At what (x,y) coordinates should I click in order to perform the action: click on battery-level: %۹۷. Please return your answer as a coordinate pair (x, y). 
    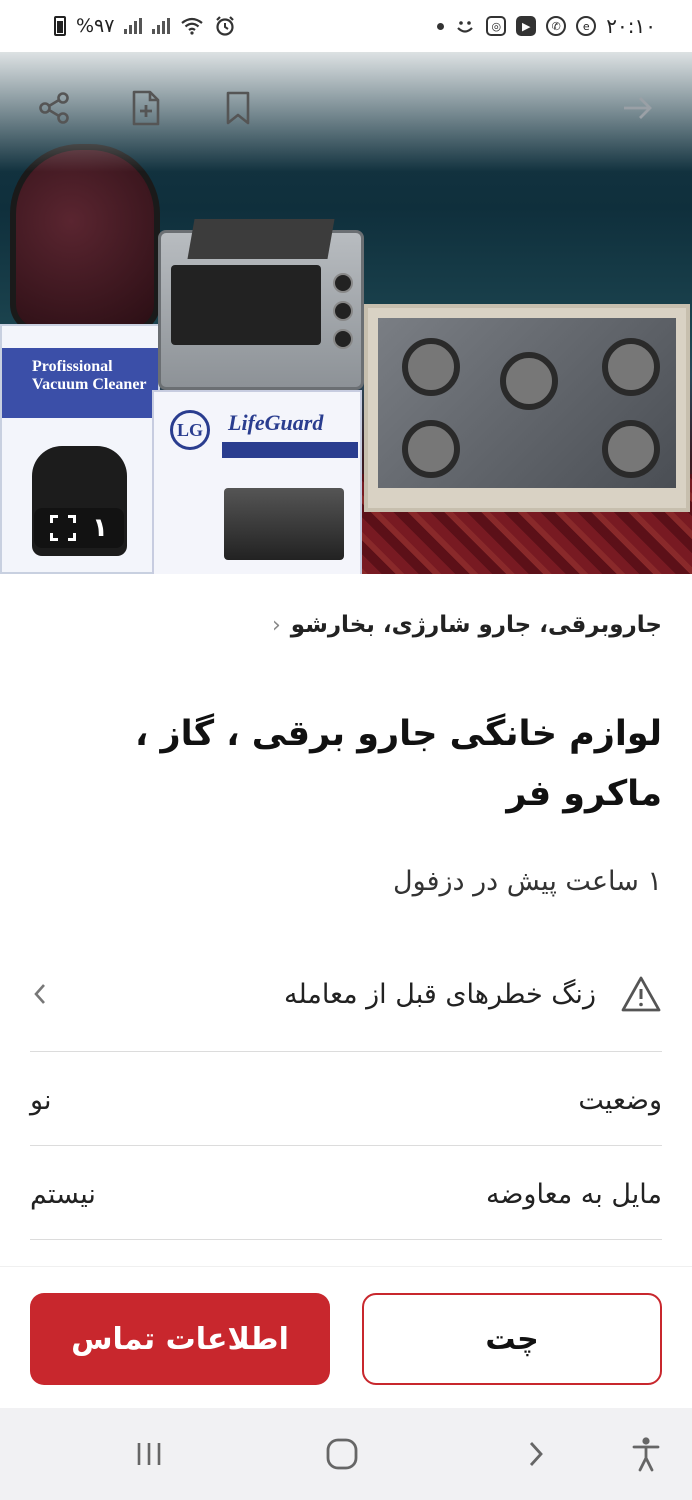
    Looking at the image, I should click on (95, 26).